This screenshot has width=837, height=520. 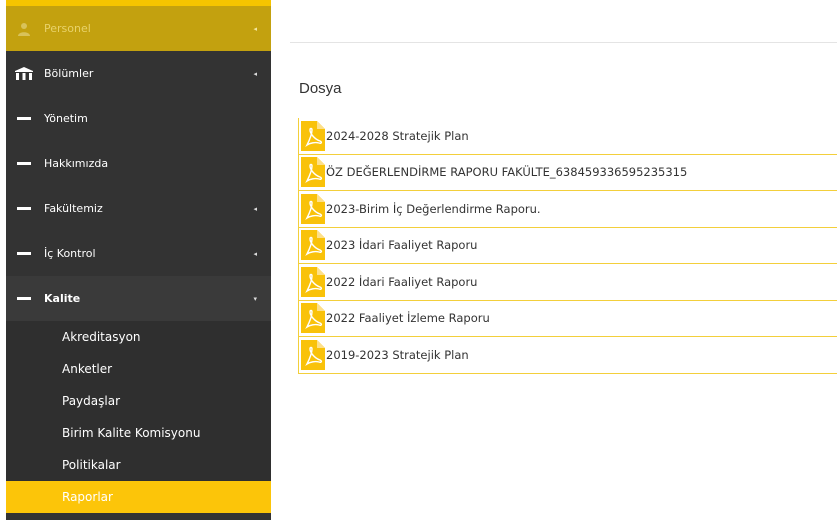 I want to click on sidebar-item-fakultemiz: Fakültemiz ◂, so click(x=138, y=208).